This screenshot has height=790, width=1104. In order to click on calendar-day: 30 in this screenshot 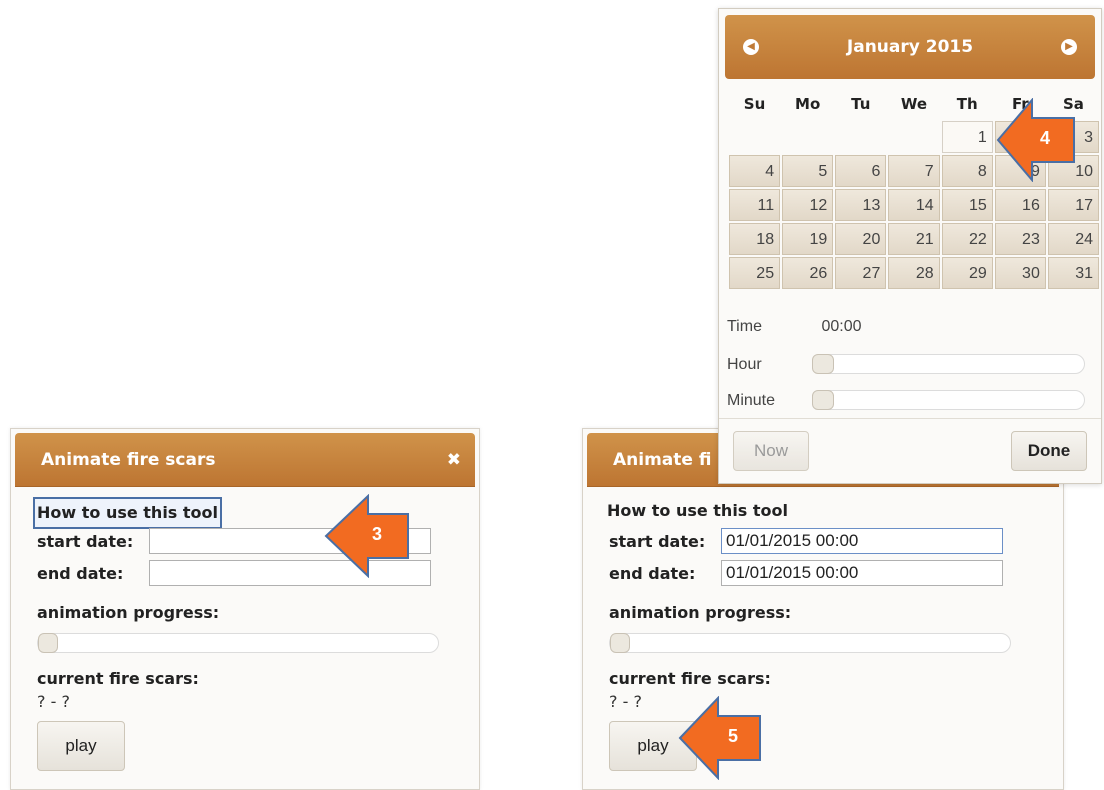, I will do `click(1020, 273)`.